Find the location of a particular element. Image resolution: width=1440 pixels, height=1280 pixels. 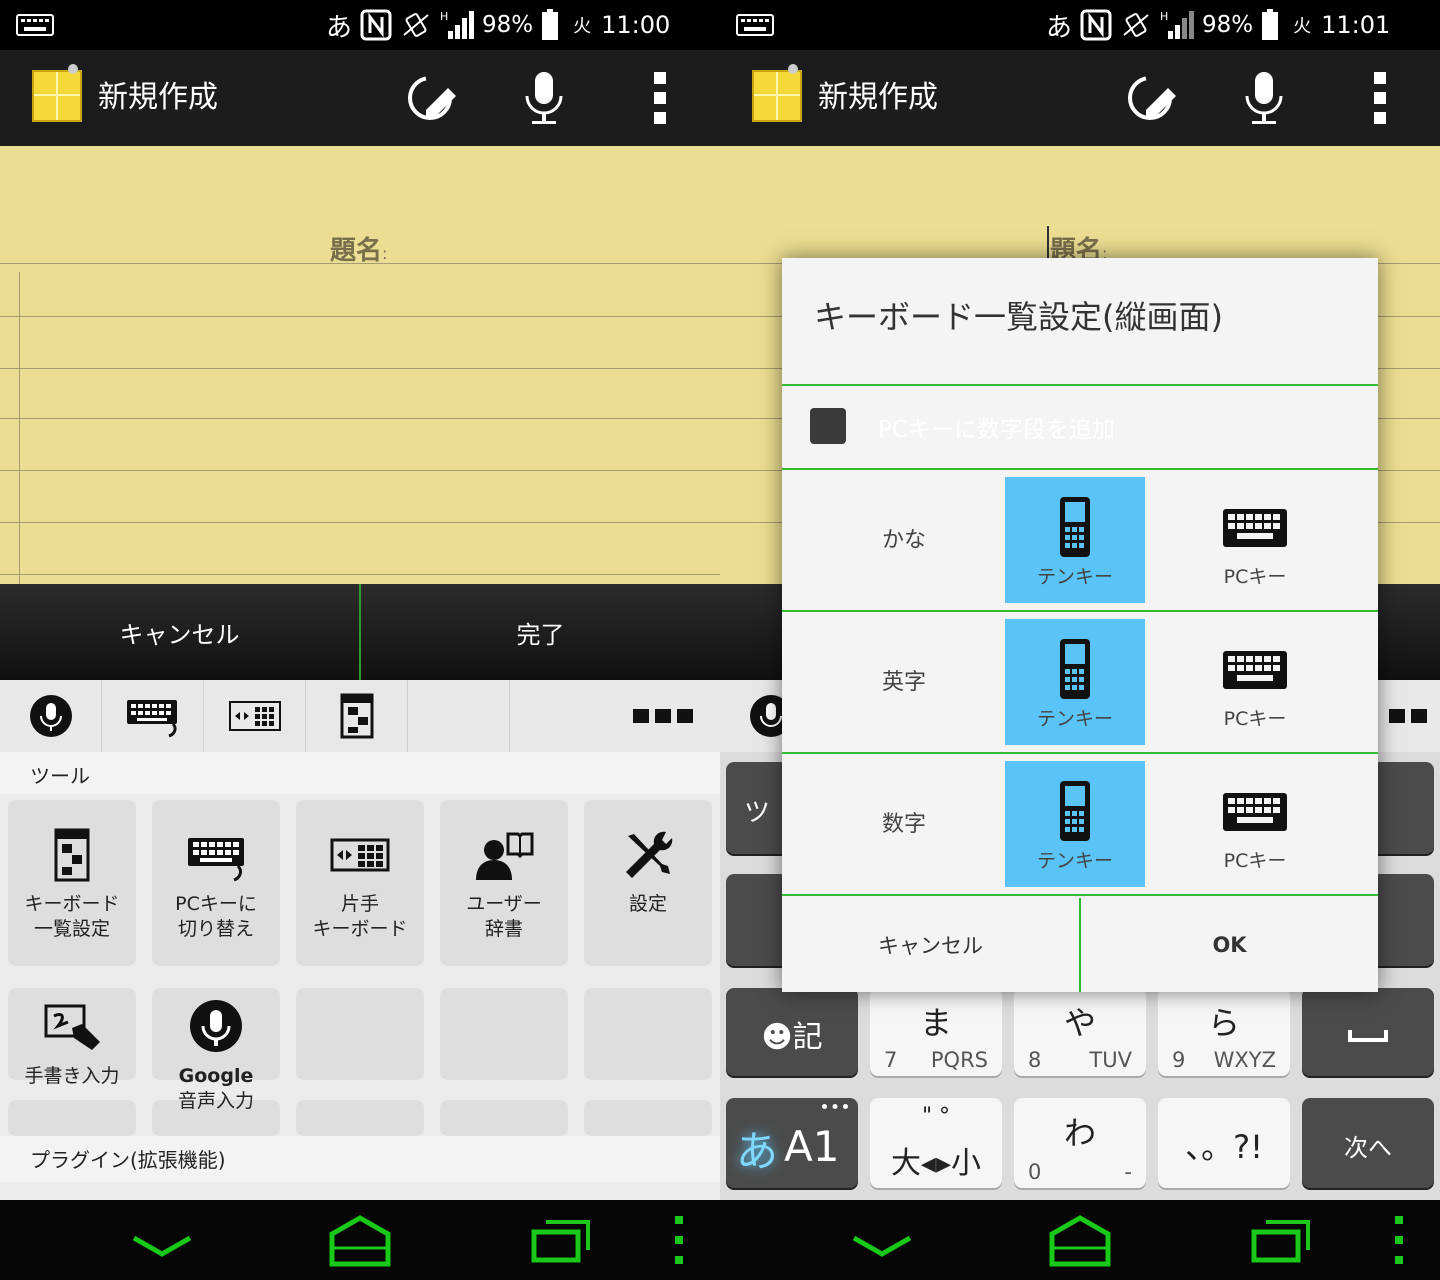

tool-one-hand-keyboard: 片手 キーボード is located at coordinates (360, 883).